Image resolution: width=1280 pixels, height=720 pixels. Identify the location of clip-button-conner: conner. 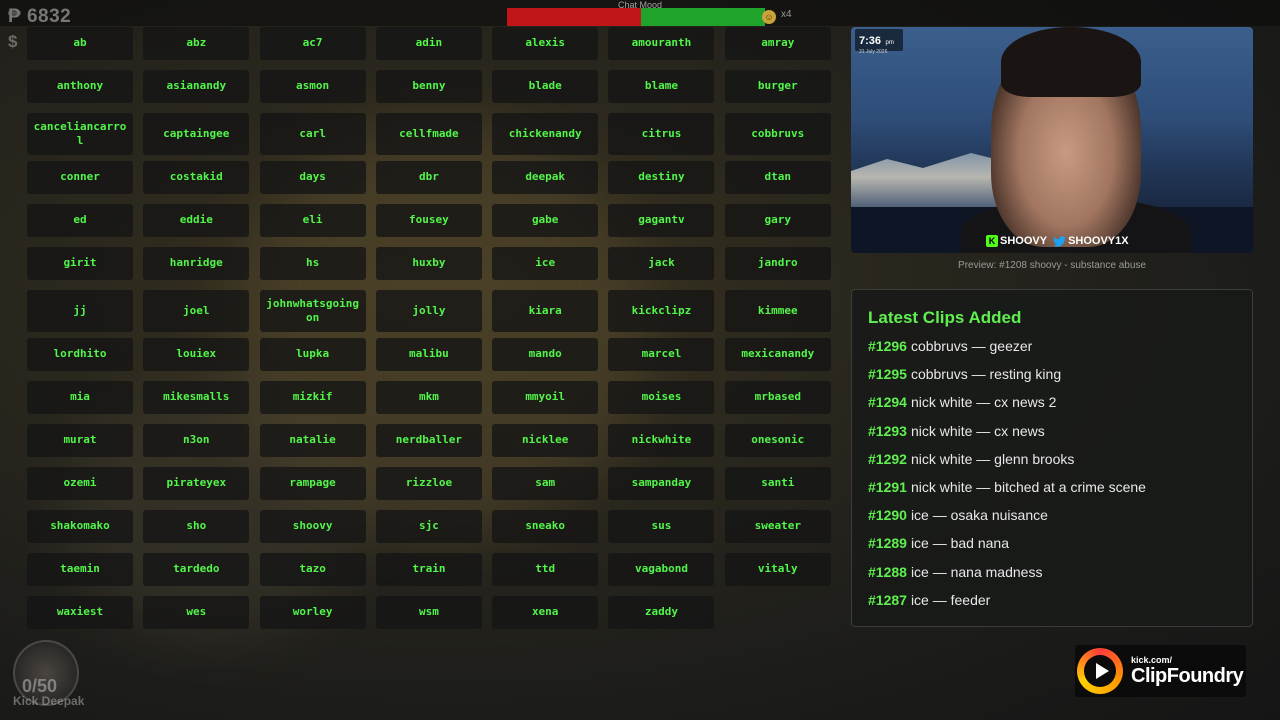
(80, 177).